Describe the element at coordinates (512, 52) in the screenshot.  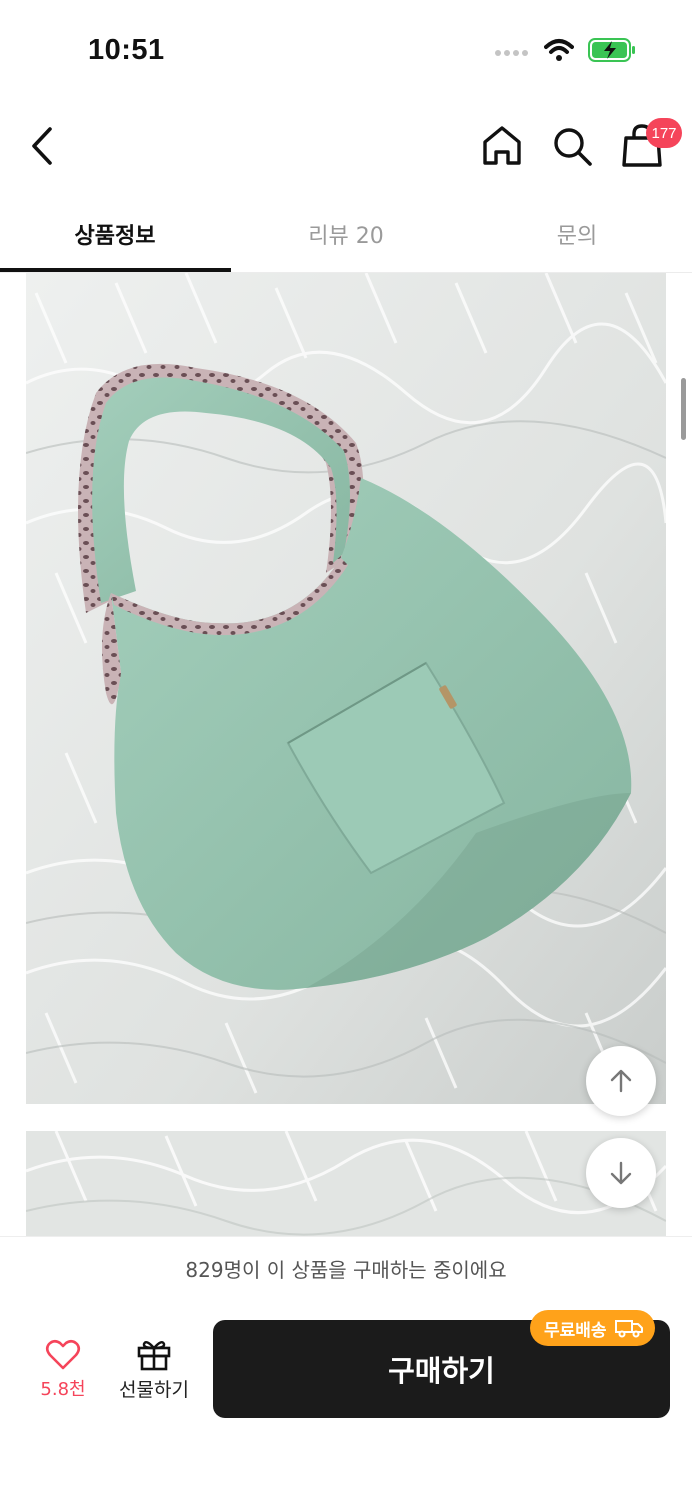
I see `signal-icon` at that location.